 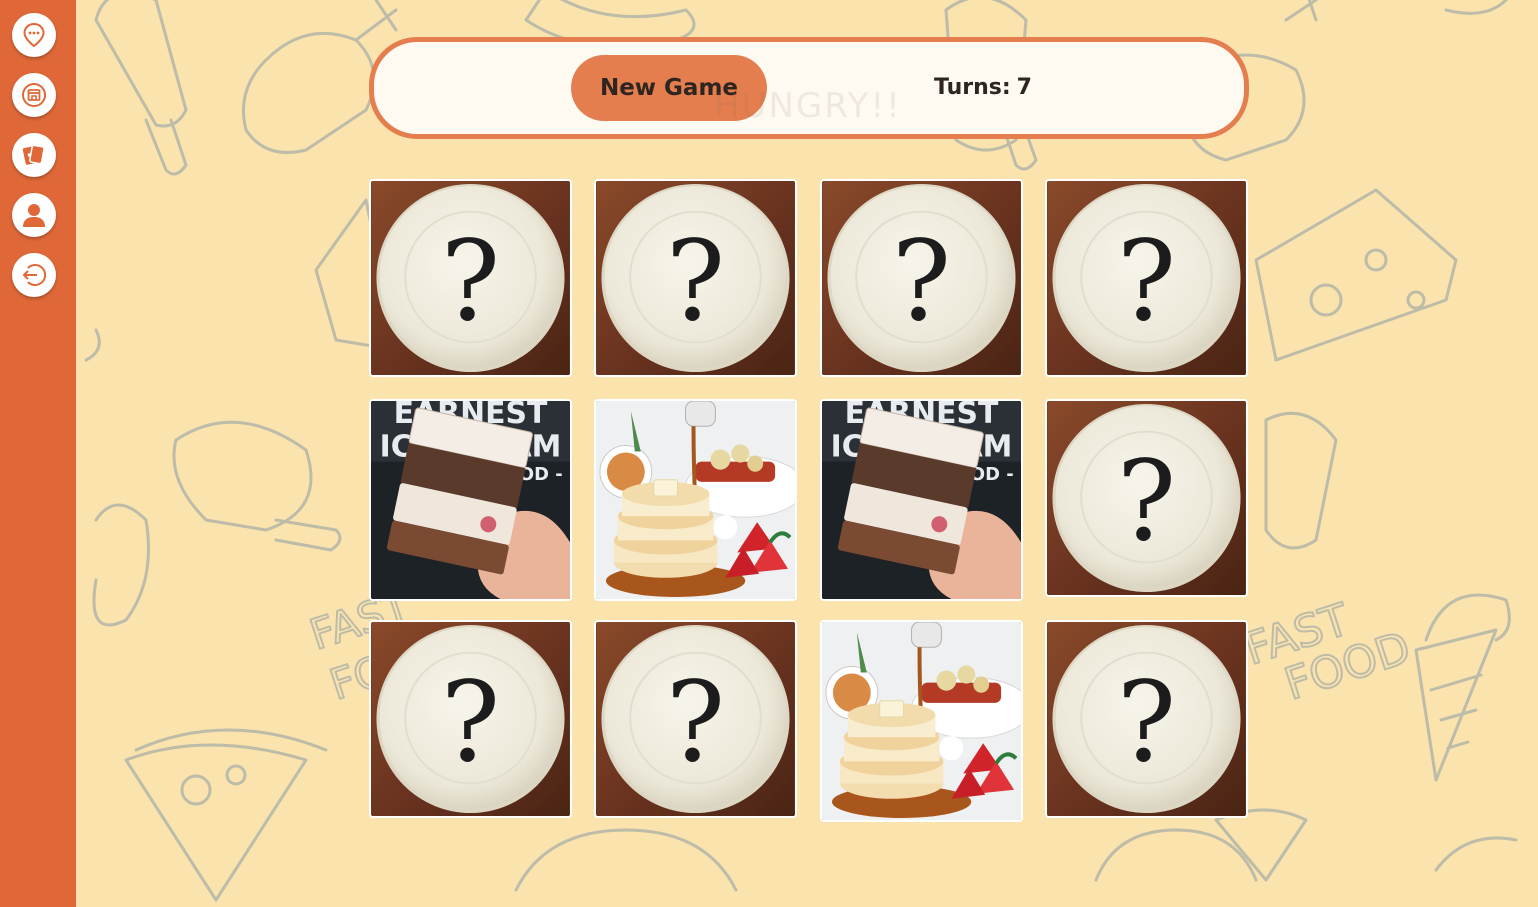 I want to click on nav-restaurant-button, so click(x=34, y=95).